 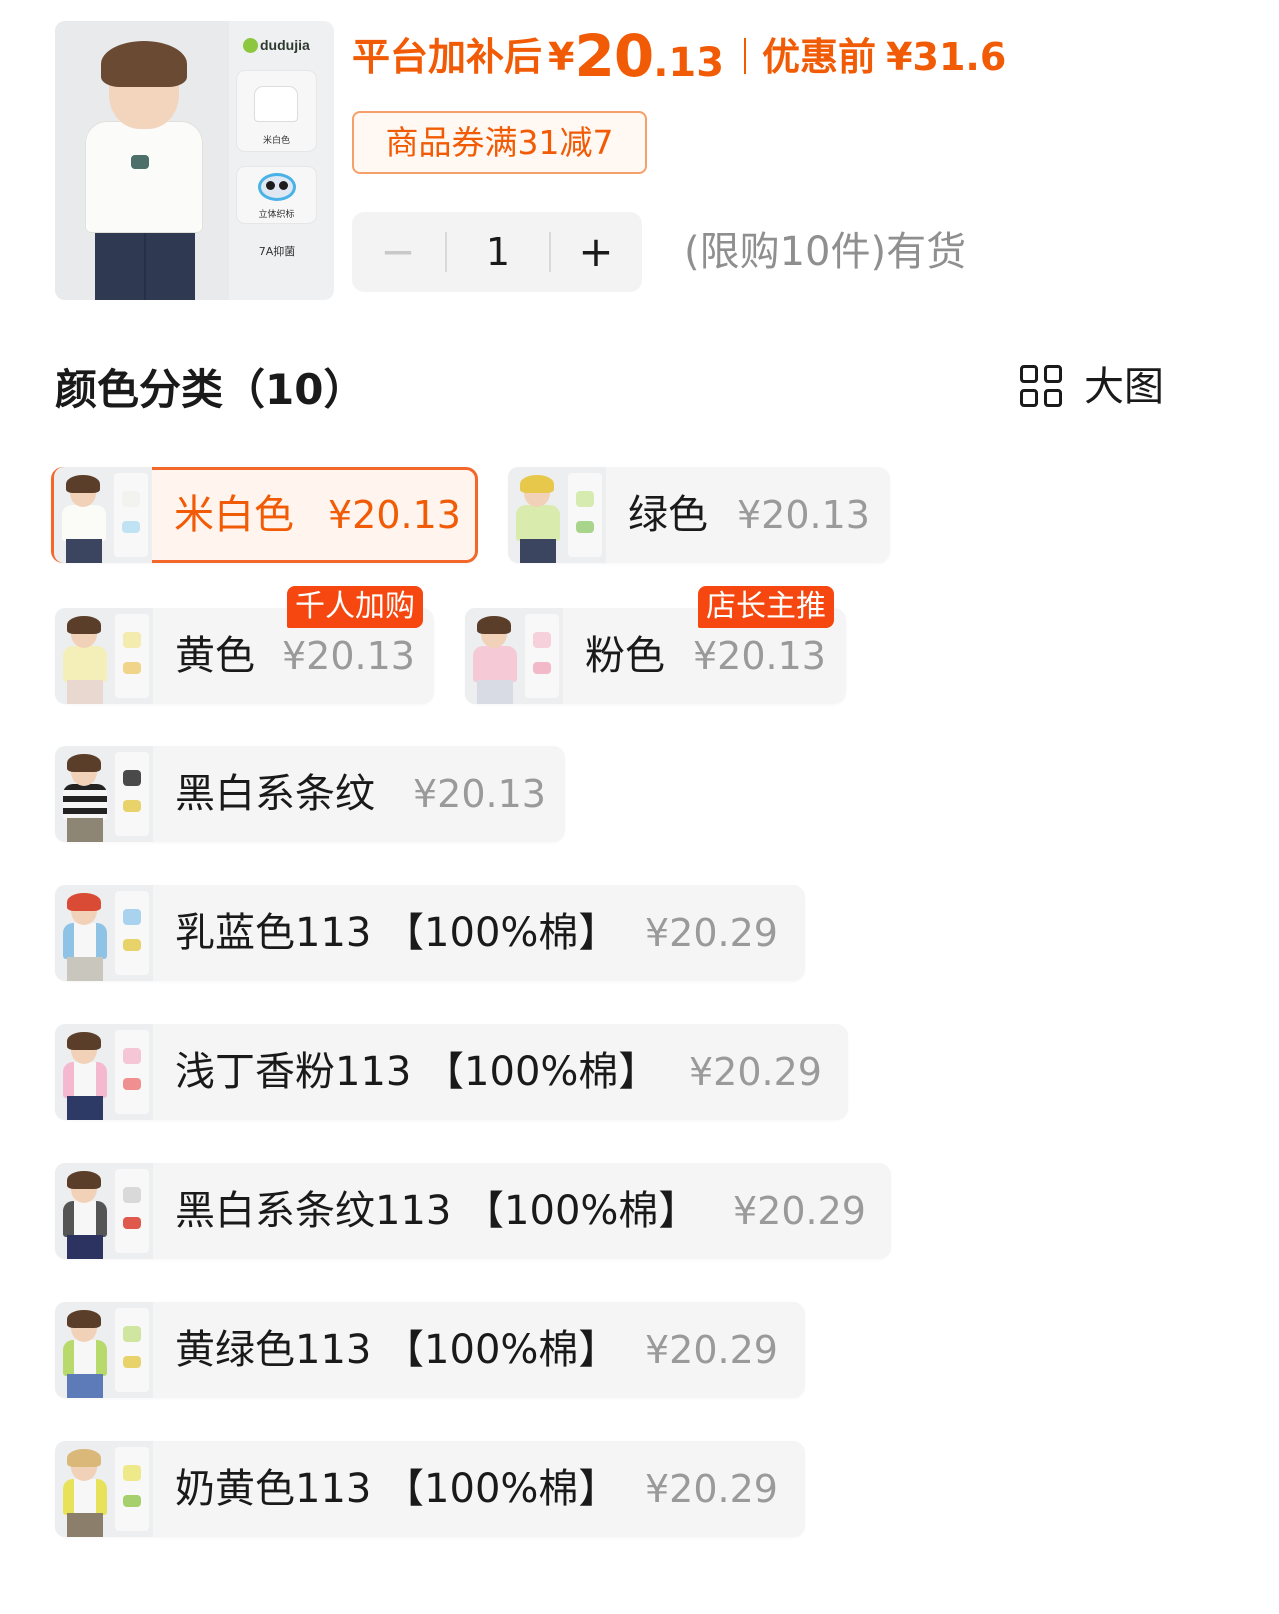 I want to click on product-main-image: dudujia 米白色 立体织标 7A抑菌, so click(x=194, y=160).